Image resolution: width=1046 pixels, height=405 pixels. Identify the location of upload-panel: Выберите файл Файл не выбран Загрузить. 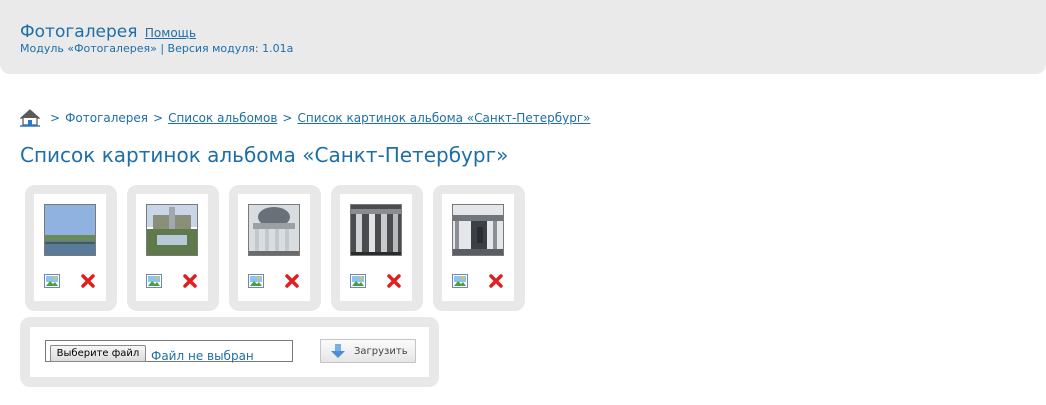
(229, 352).